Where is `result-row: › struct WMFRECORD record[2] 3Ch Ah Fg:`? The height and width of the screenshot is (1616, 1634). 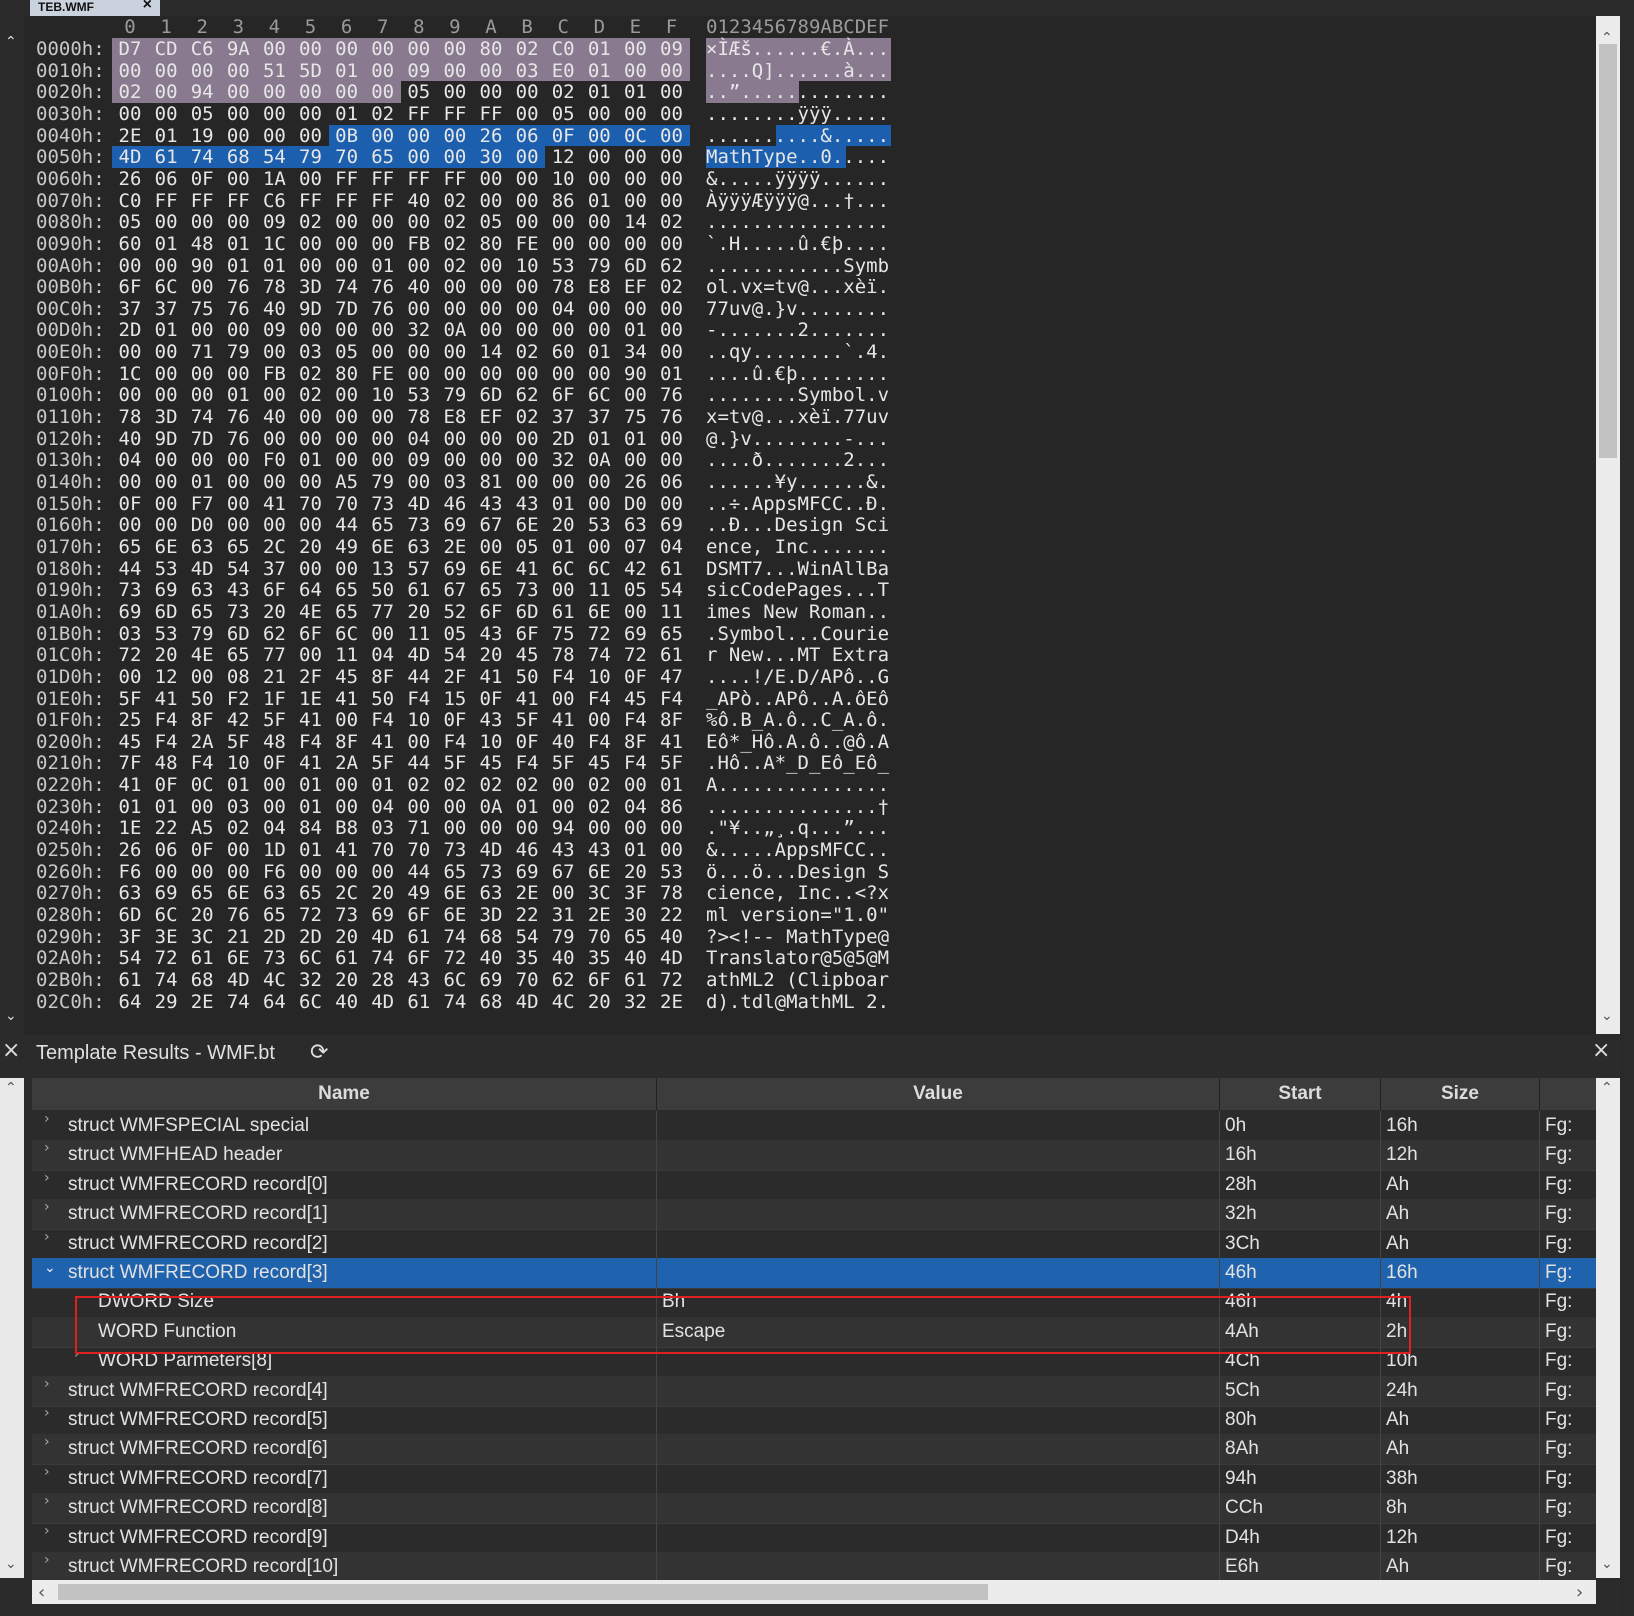
result-row: › struct WMFRECORD record[2] 3Ch Ah Fg: is located at coordinates (814, 1244).